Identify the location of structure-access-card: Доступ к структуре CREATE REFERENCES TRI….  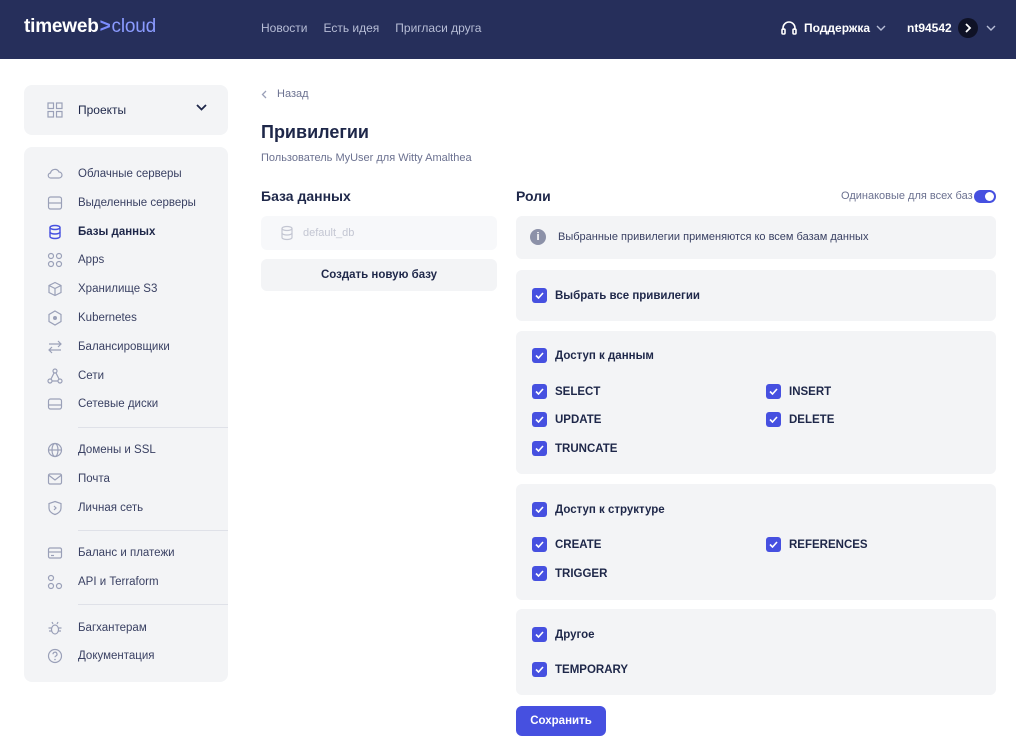
(756, 542).